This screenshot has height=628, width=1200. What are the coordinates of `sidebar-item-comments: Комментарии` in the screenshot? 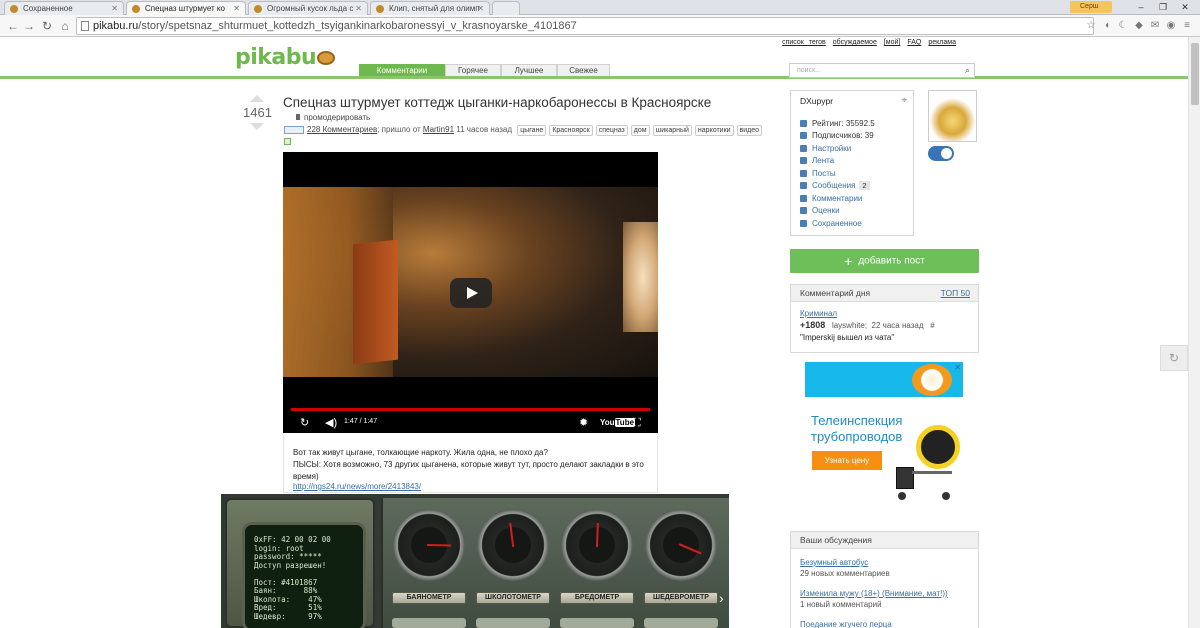 It's located at (831, 198).